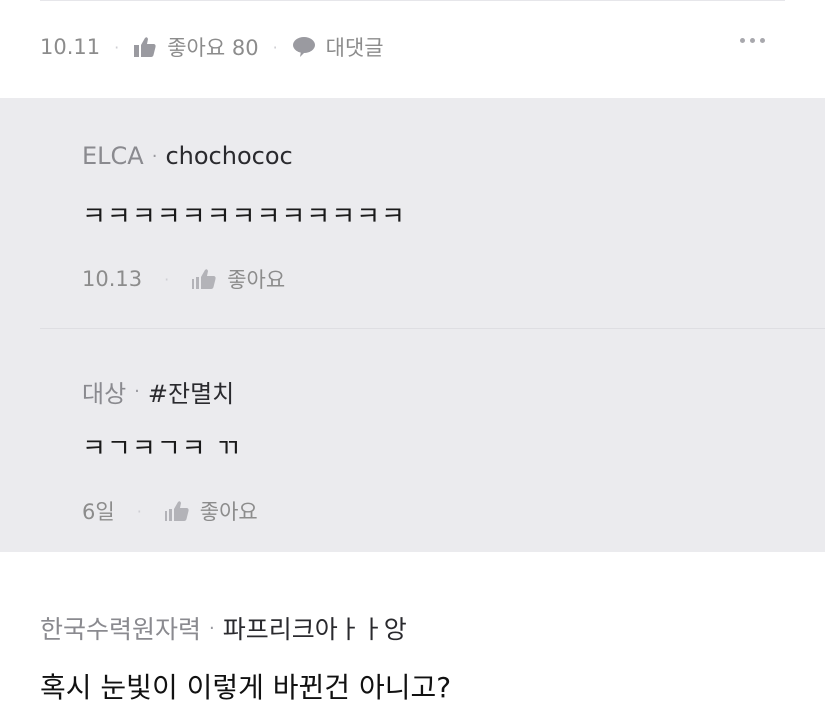 The image size is (825, 712). What do you see at coordinates (183, 279) in the screenshot?
I see `reply-meta-row: 10.13 · 좋아요` at bounding box center [183, 279].